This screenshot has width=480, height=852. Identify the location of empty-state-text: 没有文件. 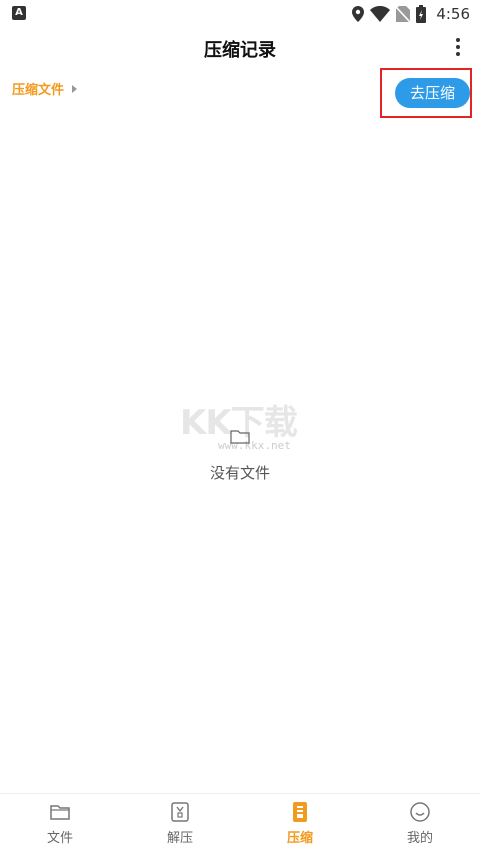
(239, 473).